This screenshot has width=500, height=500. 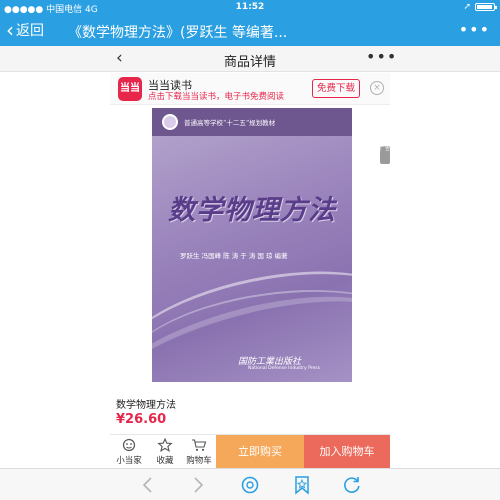 I want to click on product-name: 数学物理方法, so click(x=146, y=405).